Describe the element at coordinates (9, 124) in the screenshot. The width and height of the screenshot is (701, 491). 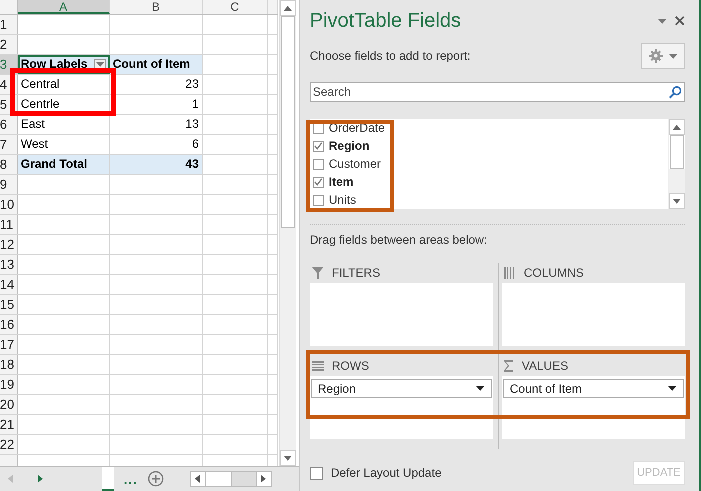
I see `row-header: 6` at that location.